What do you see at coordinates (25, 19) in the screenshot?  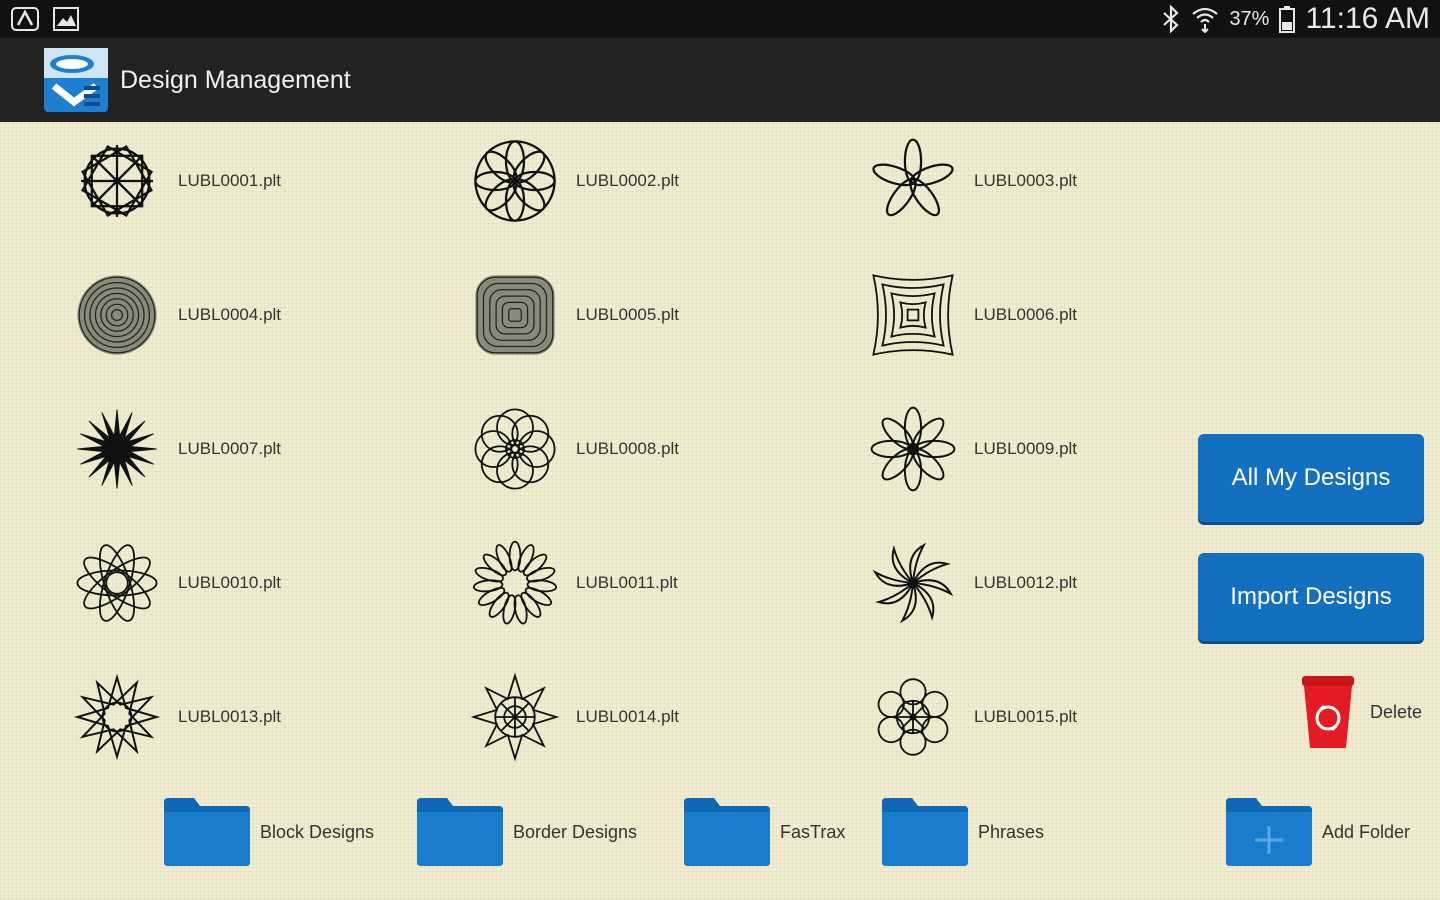 I see `notification-icon` at bounding box center [25, 19].